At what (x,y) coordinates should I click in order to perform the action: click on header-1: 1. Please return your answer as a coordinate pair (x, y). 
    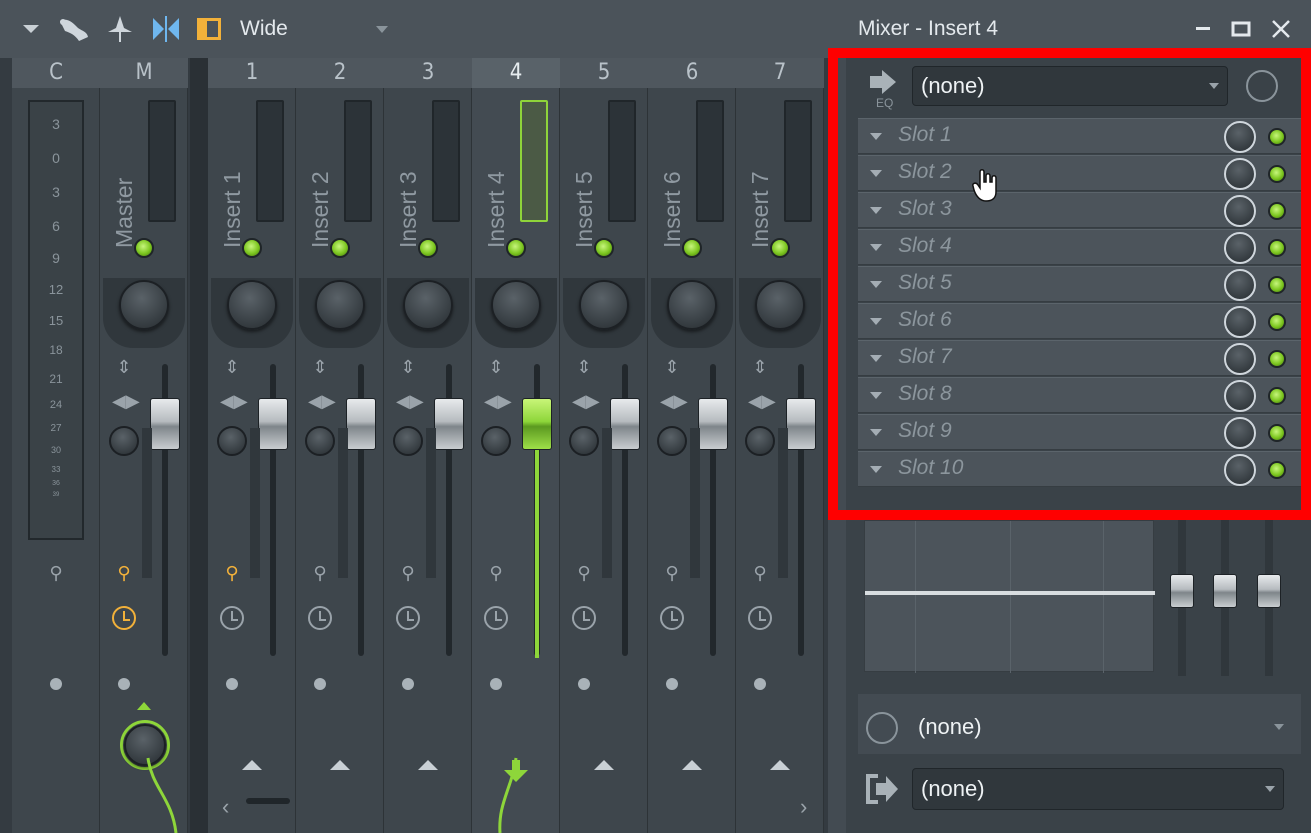
    Looking at the image, I should click on (252, 73).